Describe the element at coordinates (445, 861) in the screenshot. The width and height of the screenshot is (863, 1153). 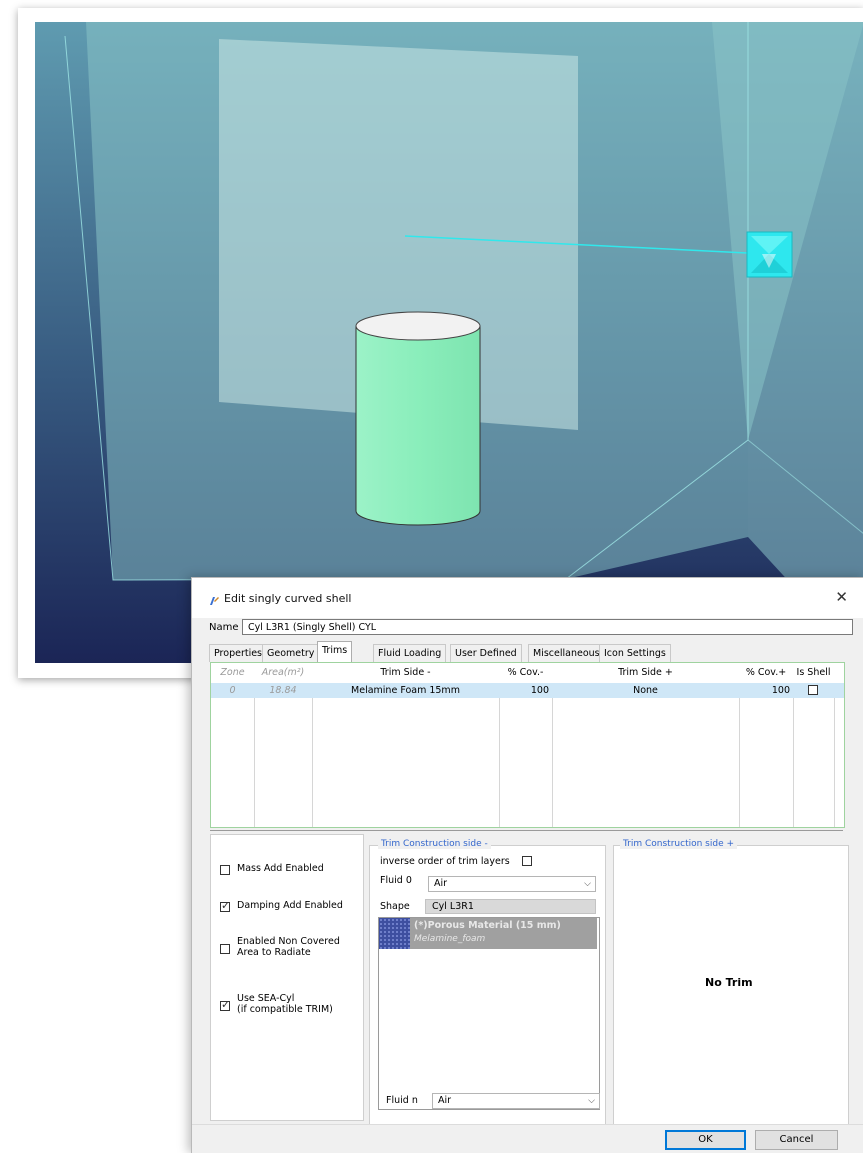
I see `inverse-order-label: inverse order of trim layers` at that location.